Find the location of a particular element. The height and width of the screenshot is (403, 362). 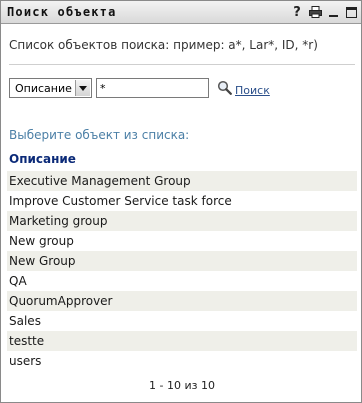

pagination-status: 1 - 10 из 10 is located at coordinates (182, 385).